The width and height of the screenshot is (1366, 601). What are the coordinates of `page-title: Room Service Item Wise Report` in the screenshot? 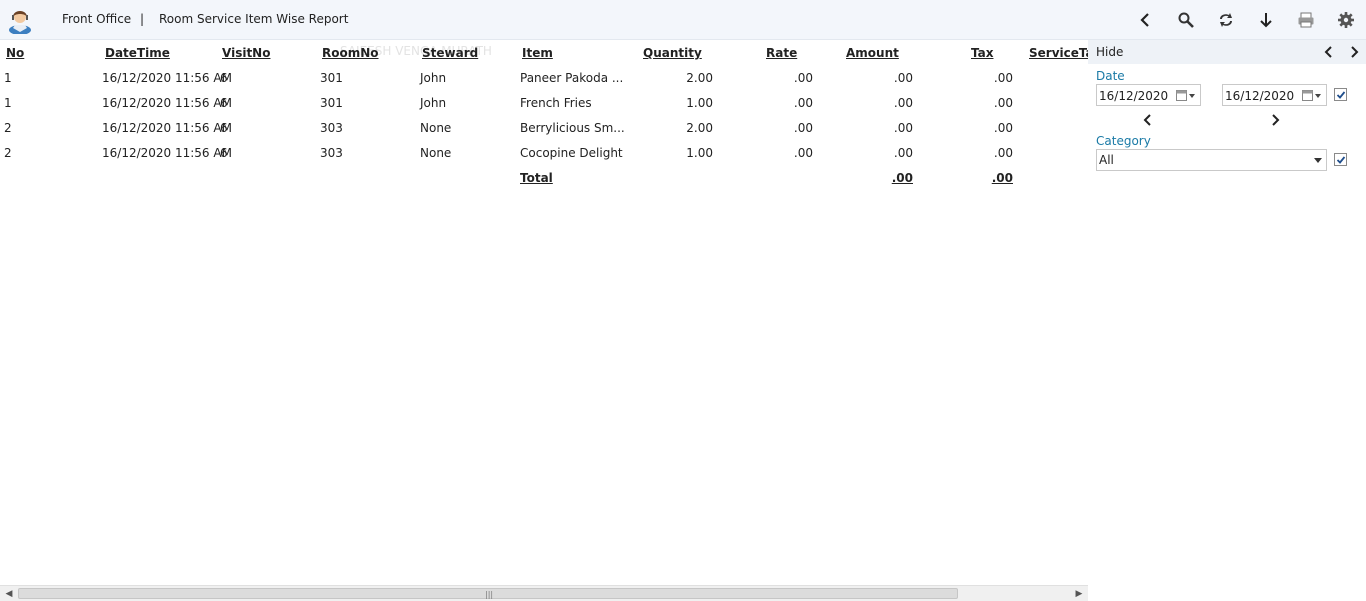 It's located at (254, 19).